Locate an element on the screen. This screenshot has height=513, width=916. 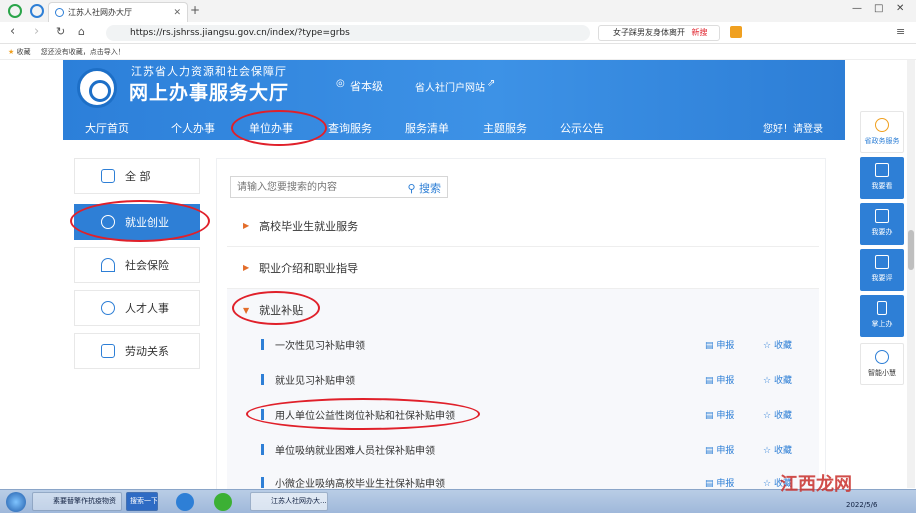
sidebar-label: 我要评 is located at coordinates (882, 278).